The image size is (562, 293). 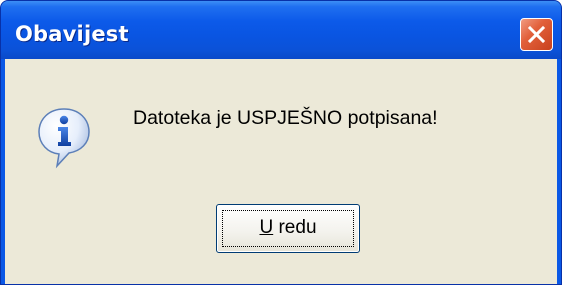 What do you see at coordinates (266, 227) in the screenshot?
I see `ok-button-mnemonic: U` at bounding box center [266, 227].